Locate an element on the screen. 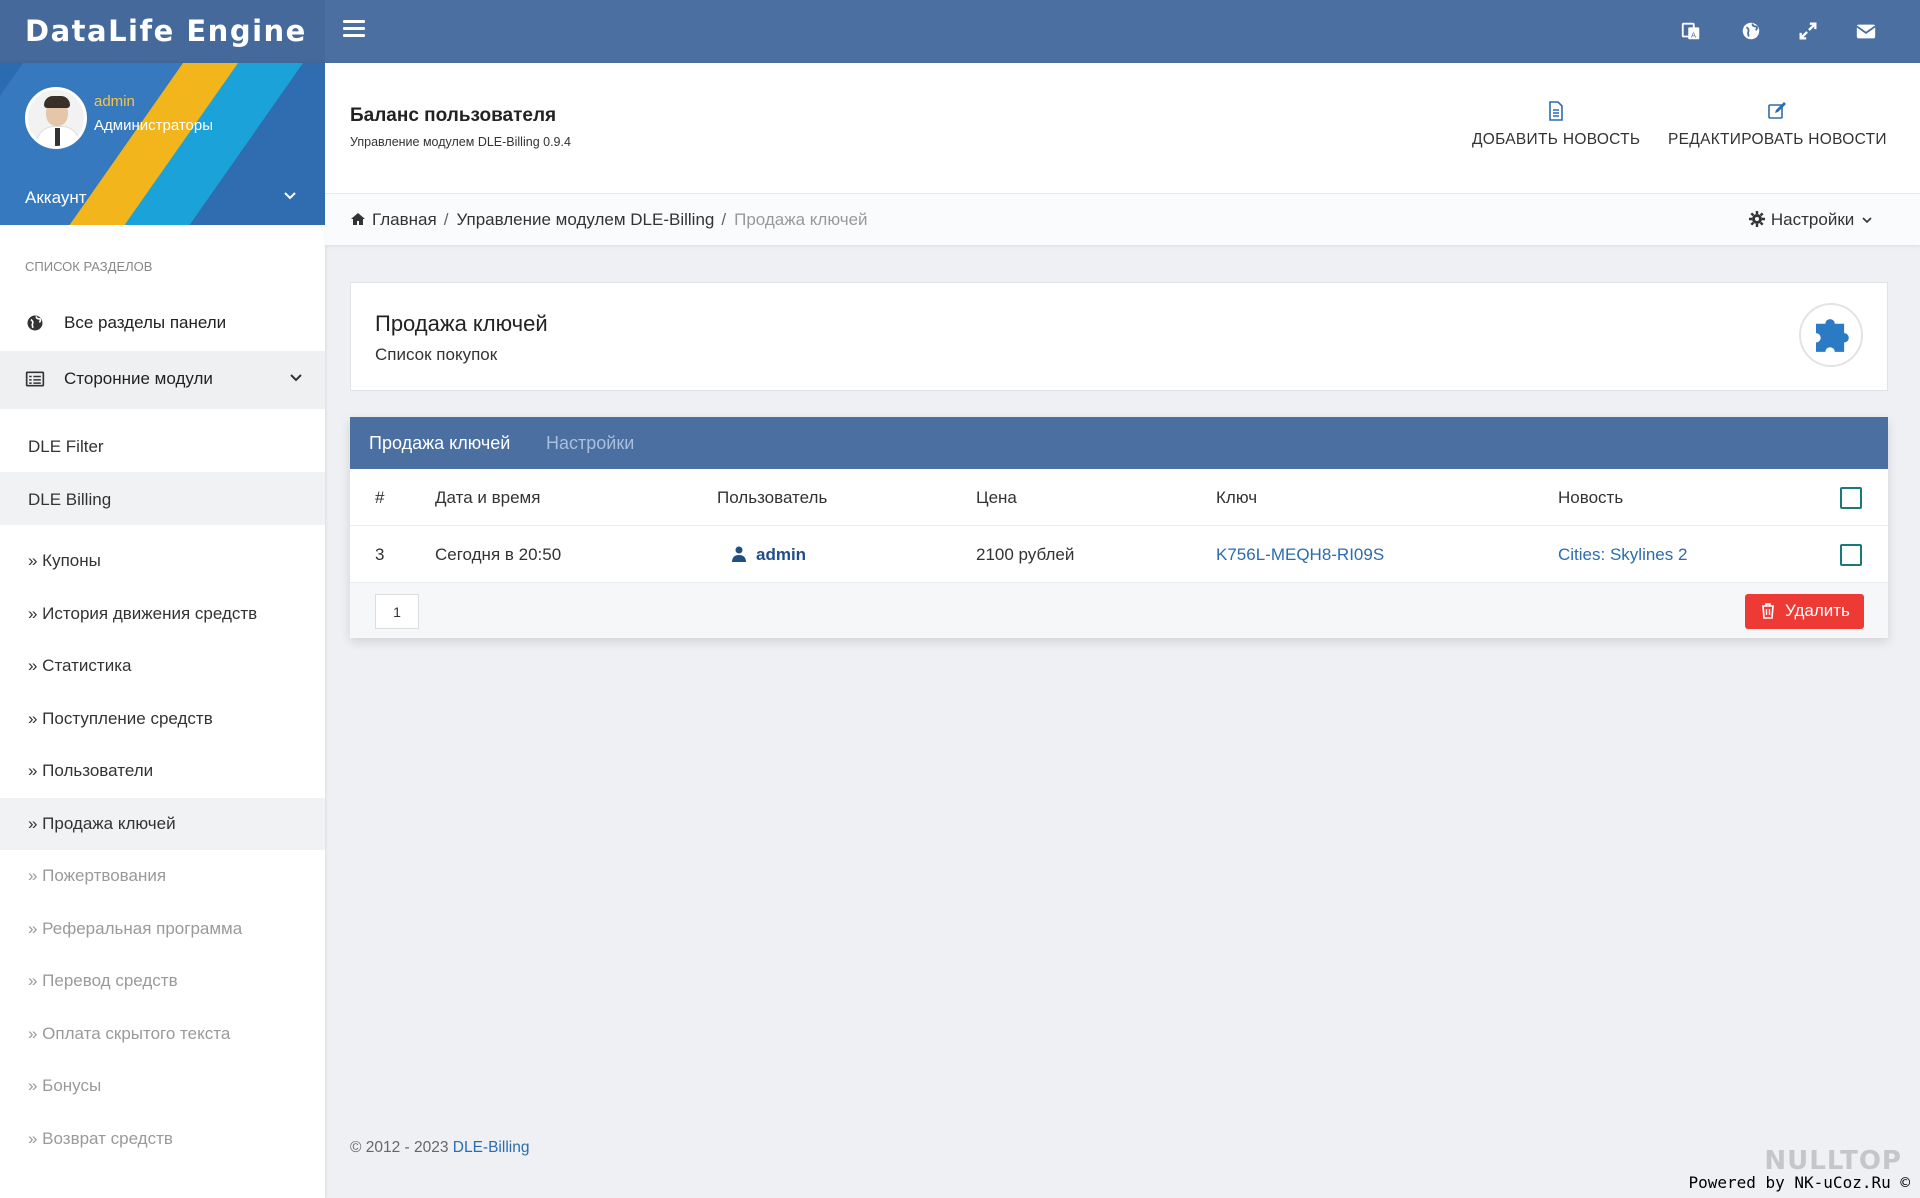 This screenshot has height=1198, width=1920. powered-by: Powered by NK-uCoz.Ru © is located at coordinates (1799, 1182).